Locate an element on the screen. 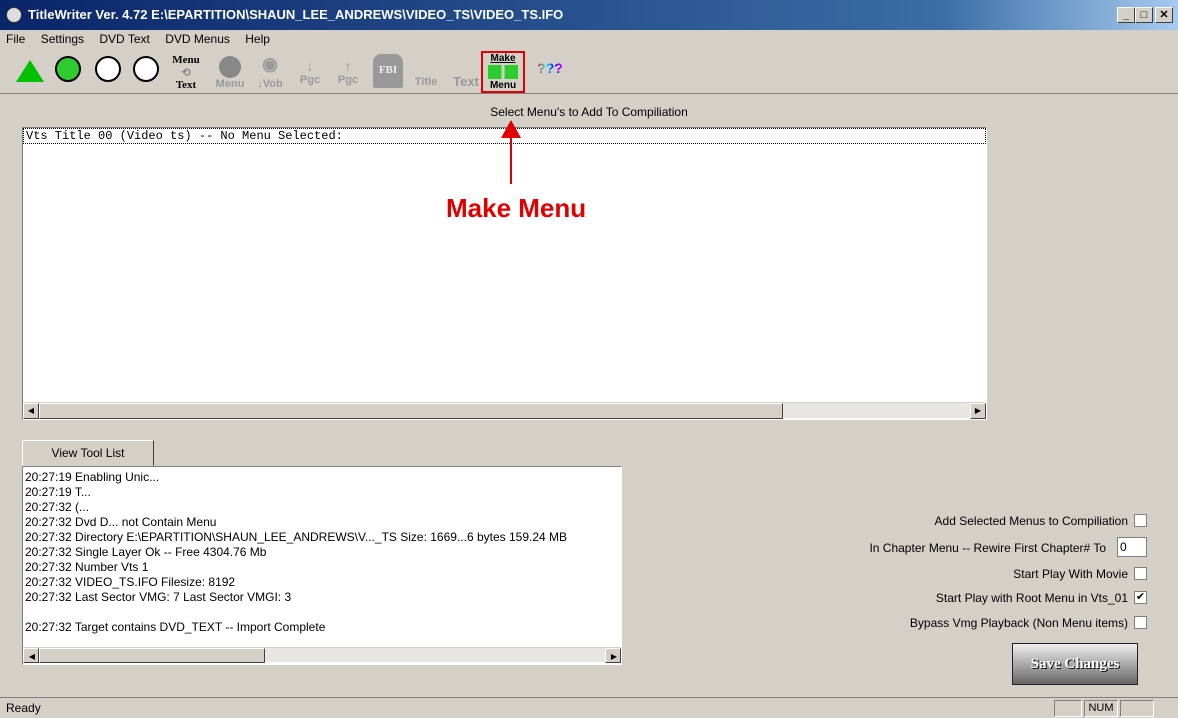 The width and height of the screenshot is (1178, 718). help-button: ??? is located at coordinates (550, 73).